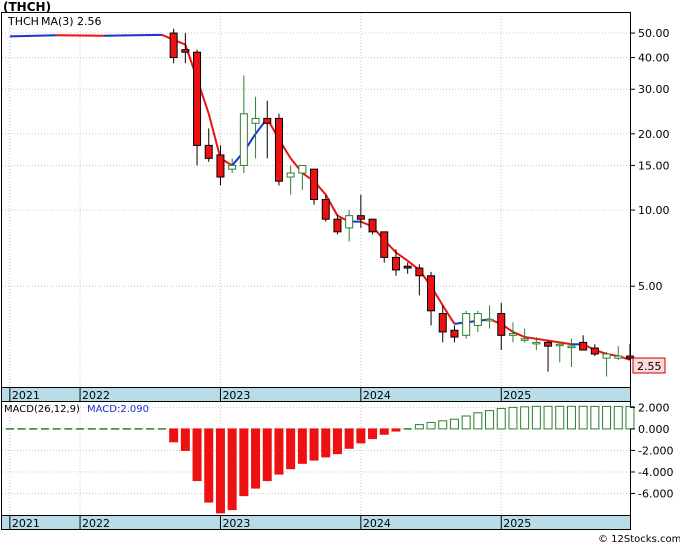 The width and height of the screenshot is (680, 546). Describe the element at coordinates (650, 286) in the screenshot. I see `price-tick-label: 5.00` at that location.